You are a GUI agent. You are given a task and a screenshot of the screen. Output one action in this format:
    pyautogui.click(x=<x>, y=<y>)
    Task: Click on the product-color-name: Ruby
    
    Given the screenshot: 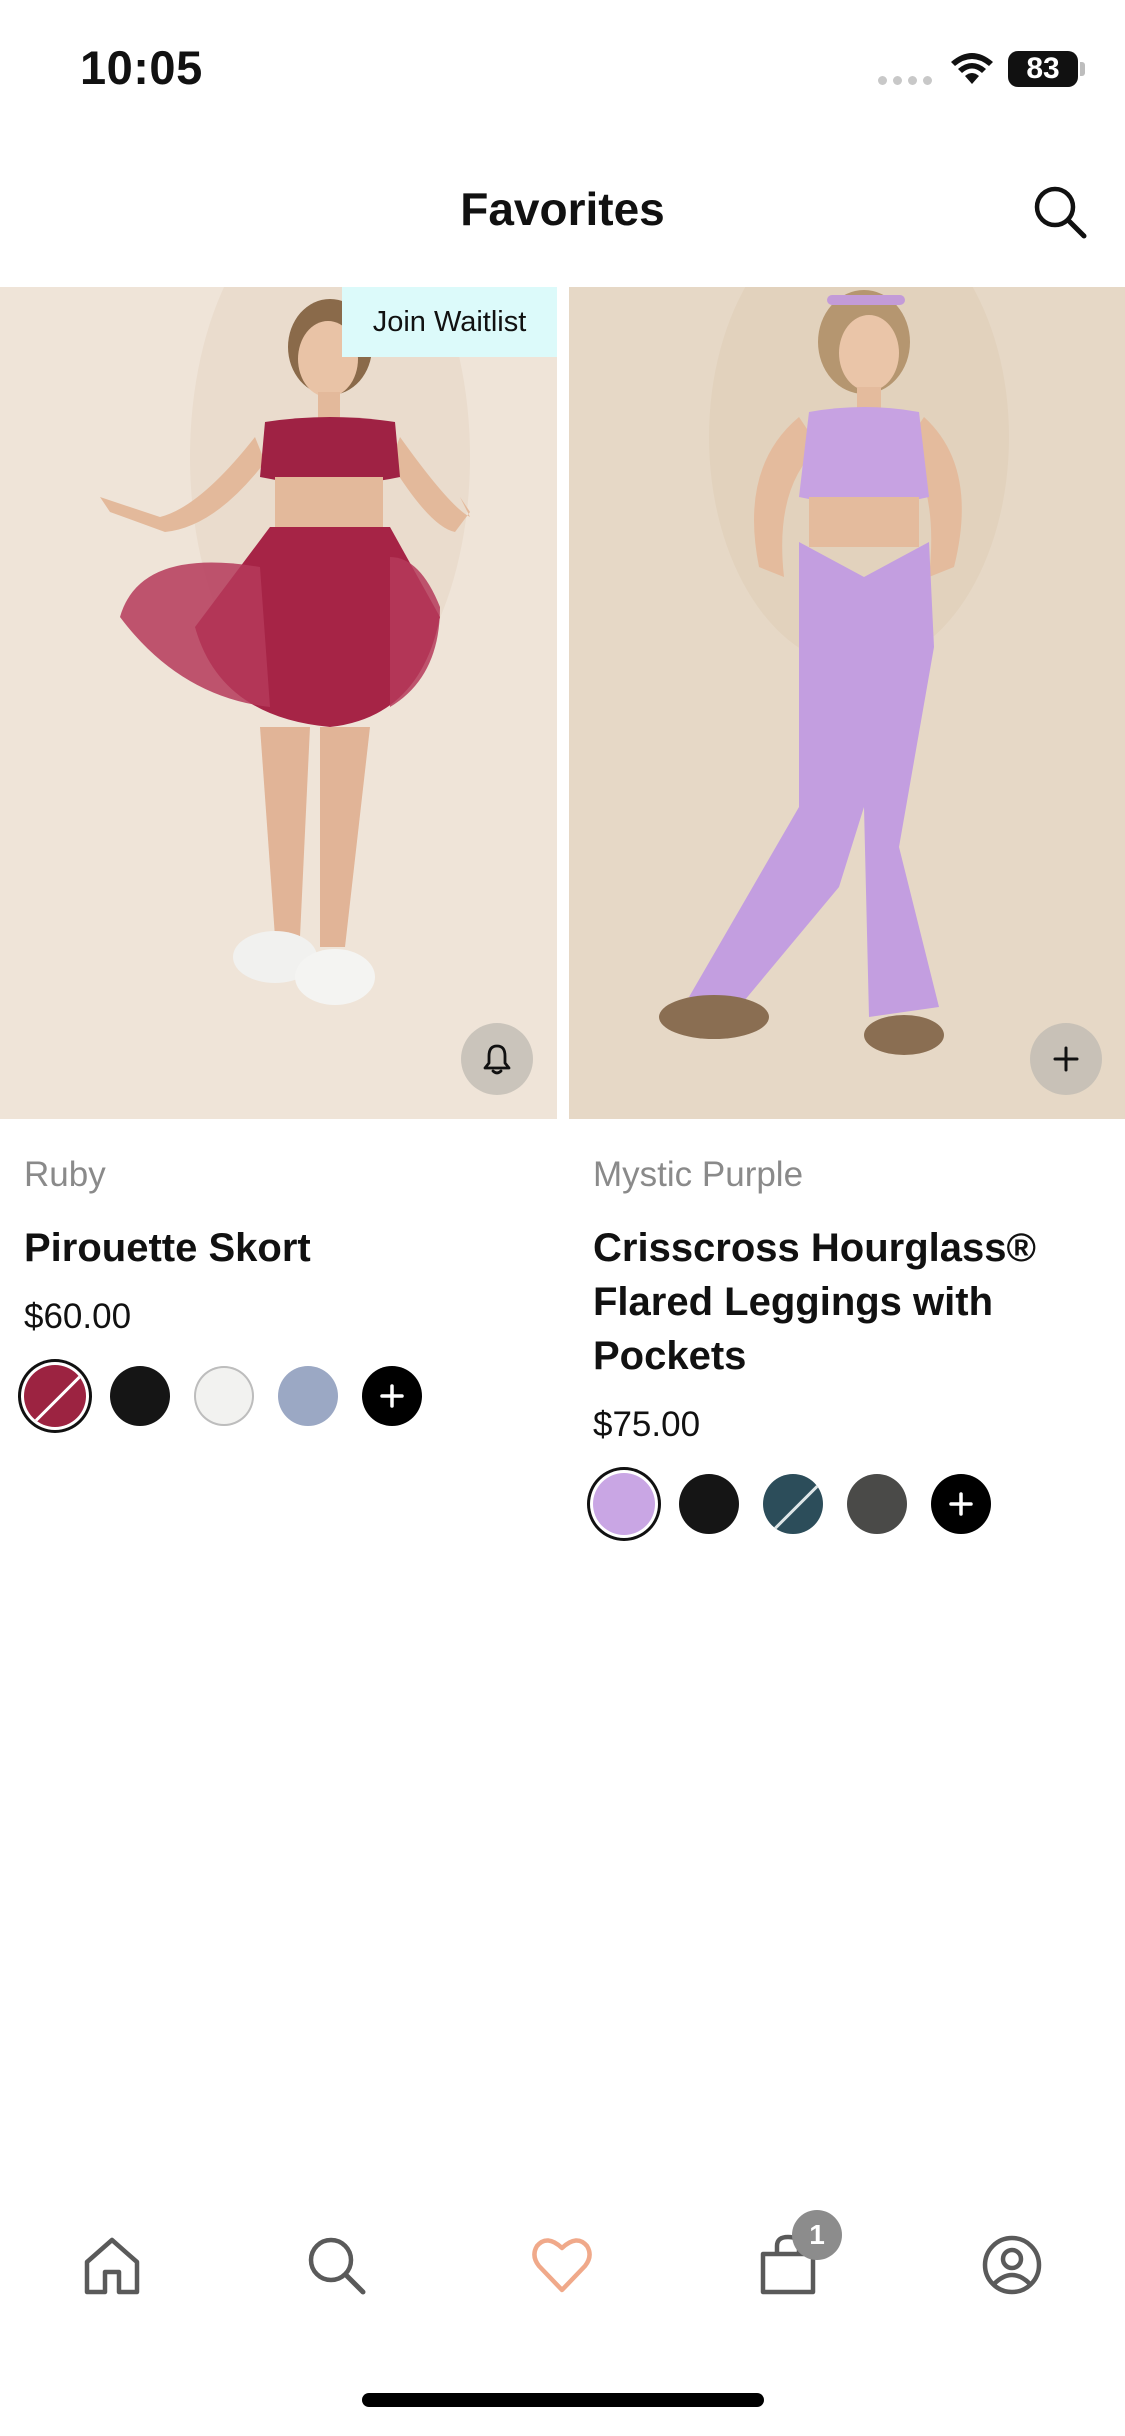 What is the action you would take?
    pyautogui.click(x=65, y=1174)
    